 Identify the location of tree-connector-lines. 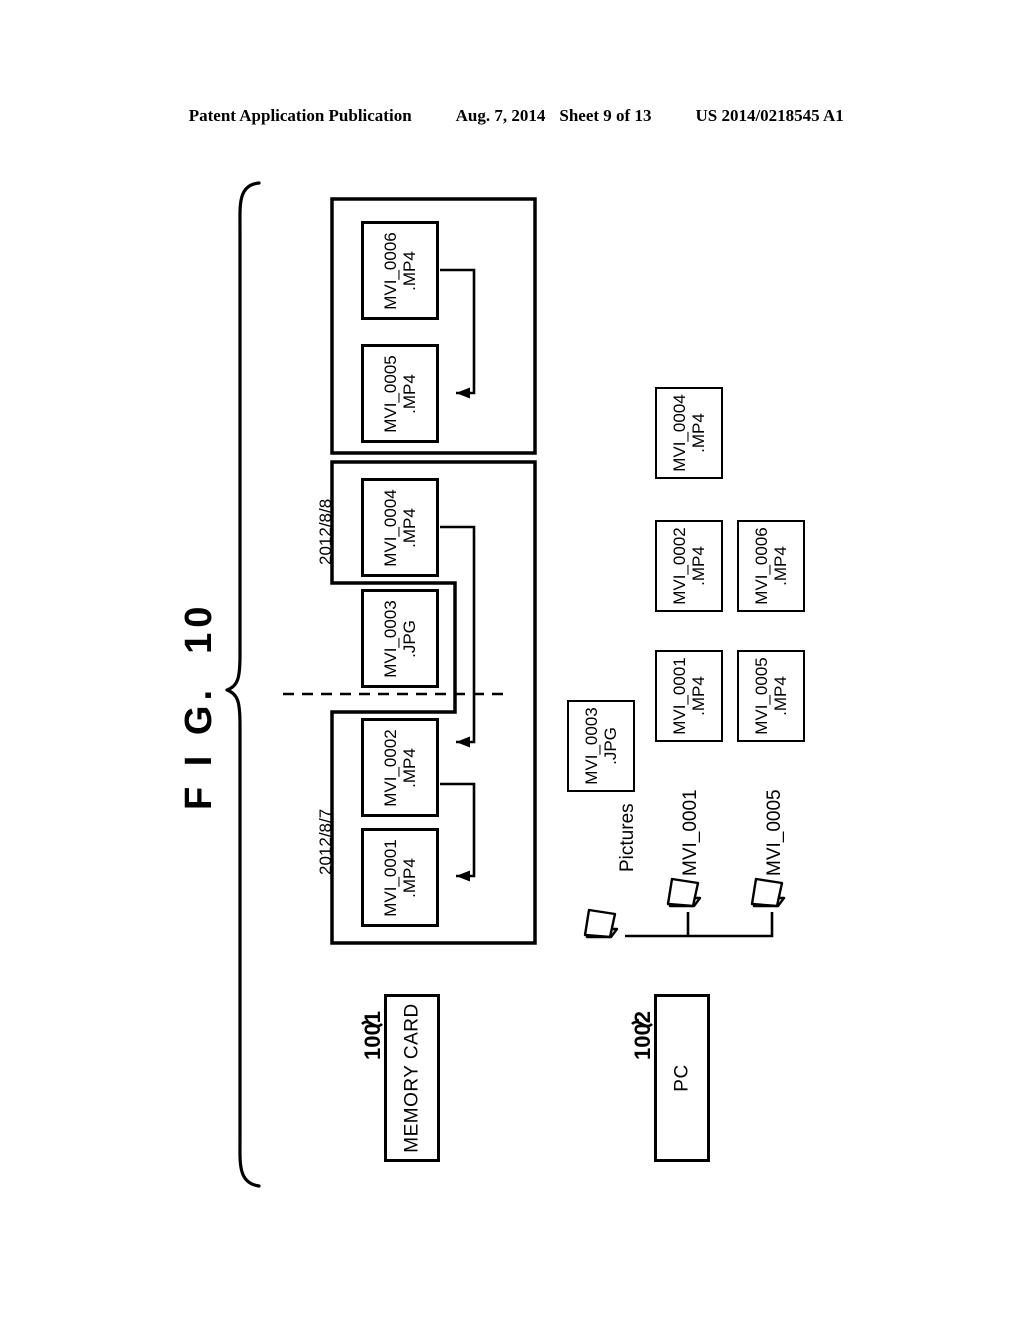
(699, 925).